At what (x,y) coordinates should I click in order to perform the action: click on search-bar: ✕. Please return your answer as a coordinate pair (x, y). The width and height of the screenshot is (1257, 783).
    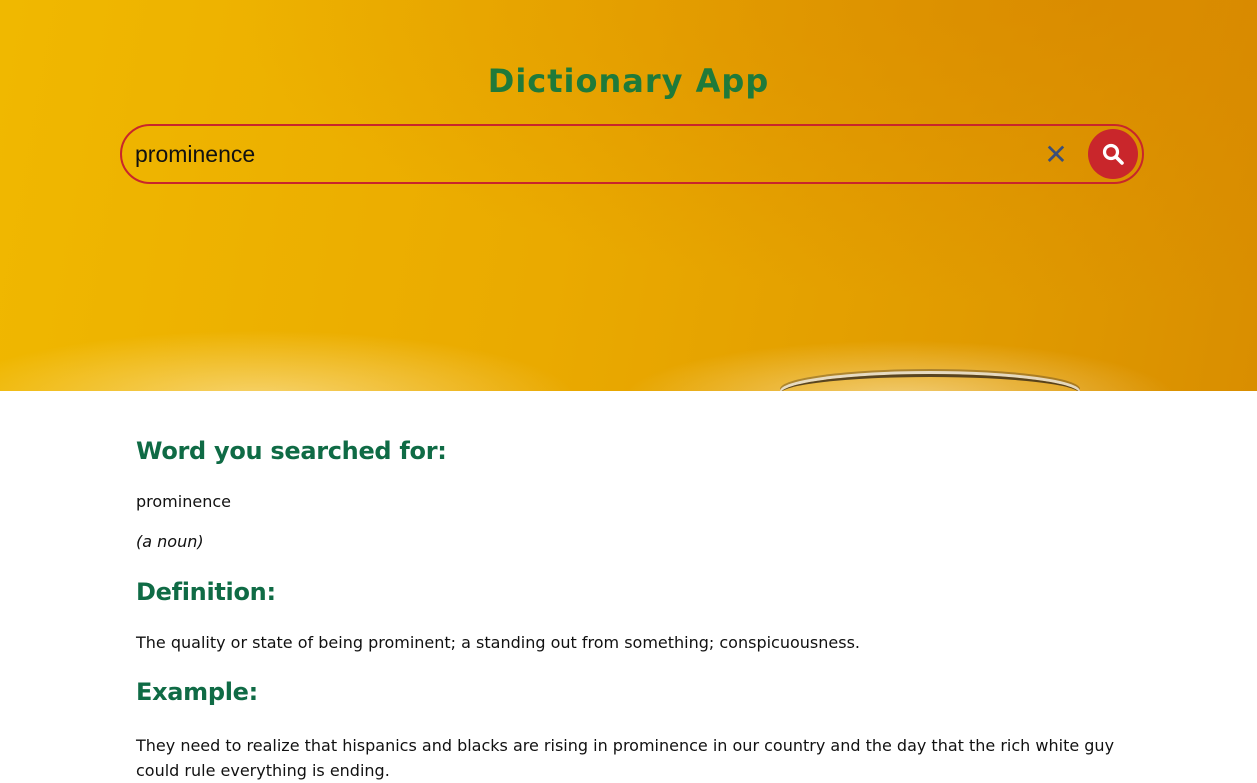
    Looking at the image, I should click on (632, 154).